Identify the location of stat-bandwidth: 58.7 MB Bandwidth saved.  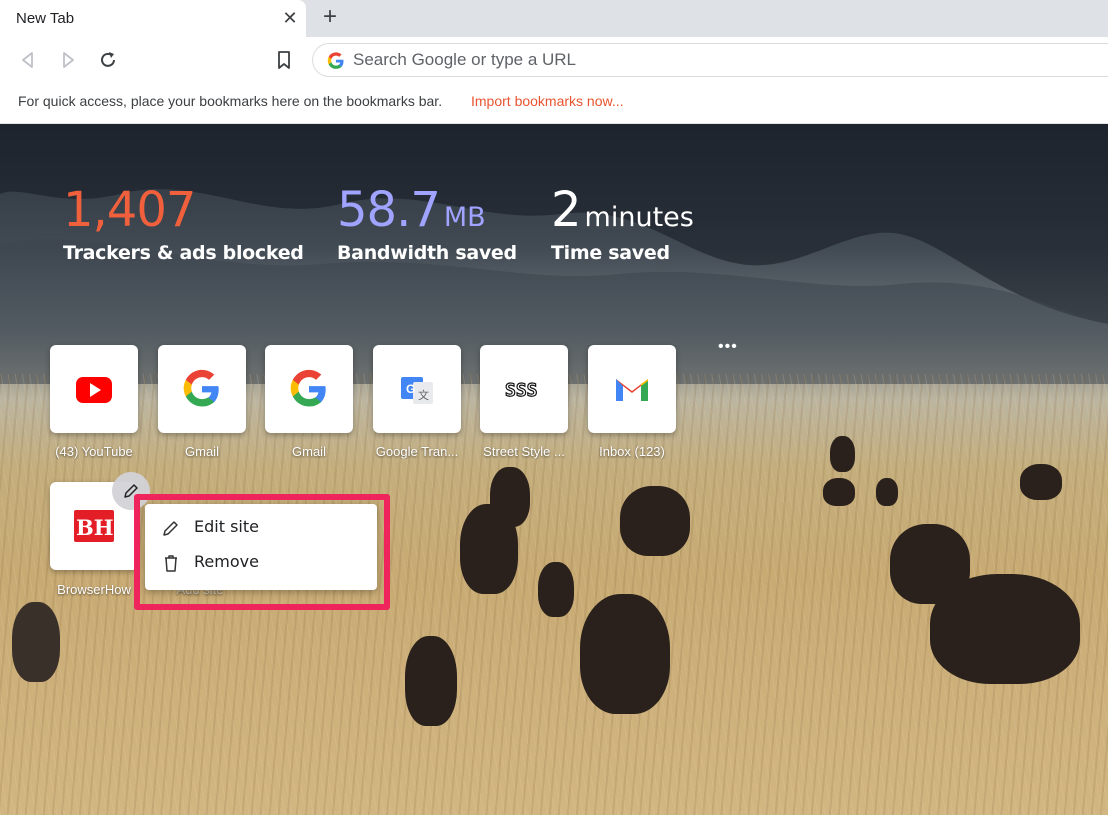
(427, 225).